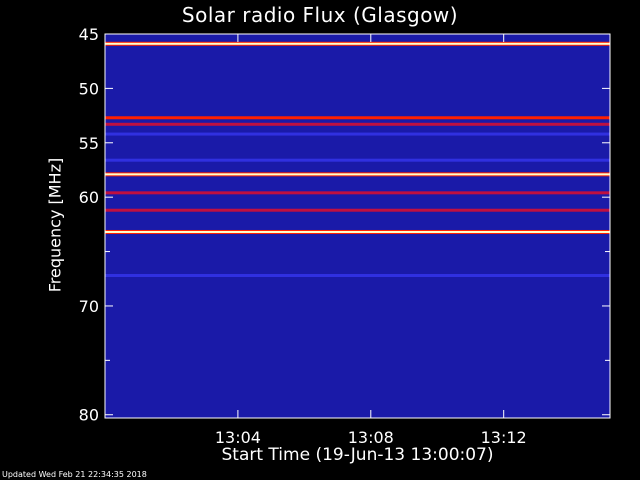  What do you see at coordinates (89, 34) in the screenshot?
I see `y-tick-label: 45` at bounding box center [89, 34].